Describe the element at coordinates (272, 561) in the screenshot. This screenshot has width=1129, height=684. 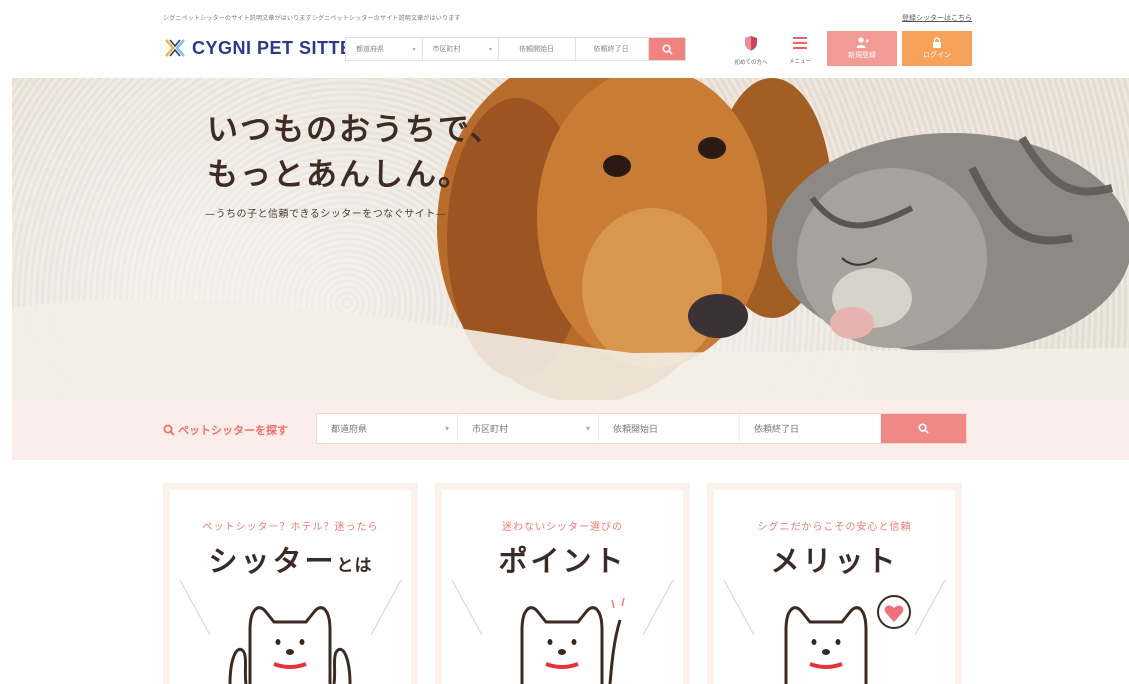
I see `card-title-main: シッター` at that location.